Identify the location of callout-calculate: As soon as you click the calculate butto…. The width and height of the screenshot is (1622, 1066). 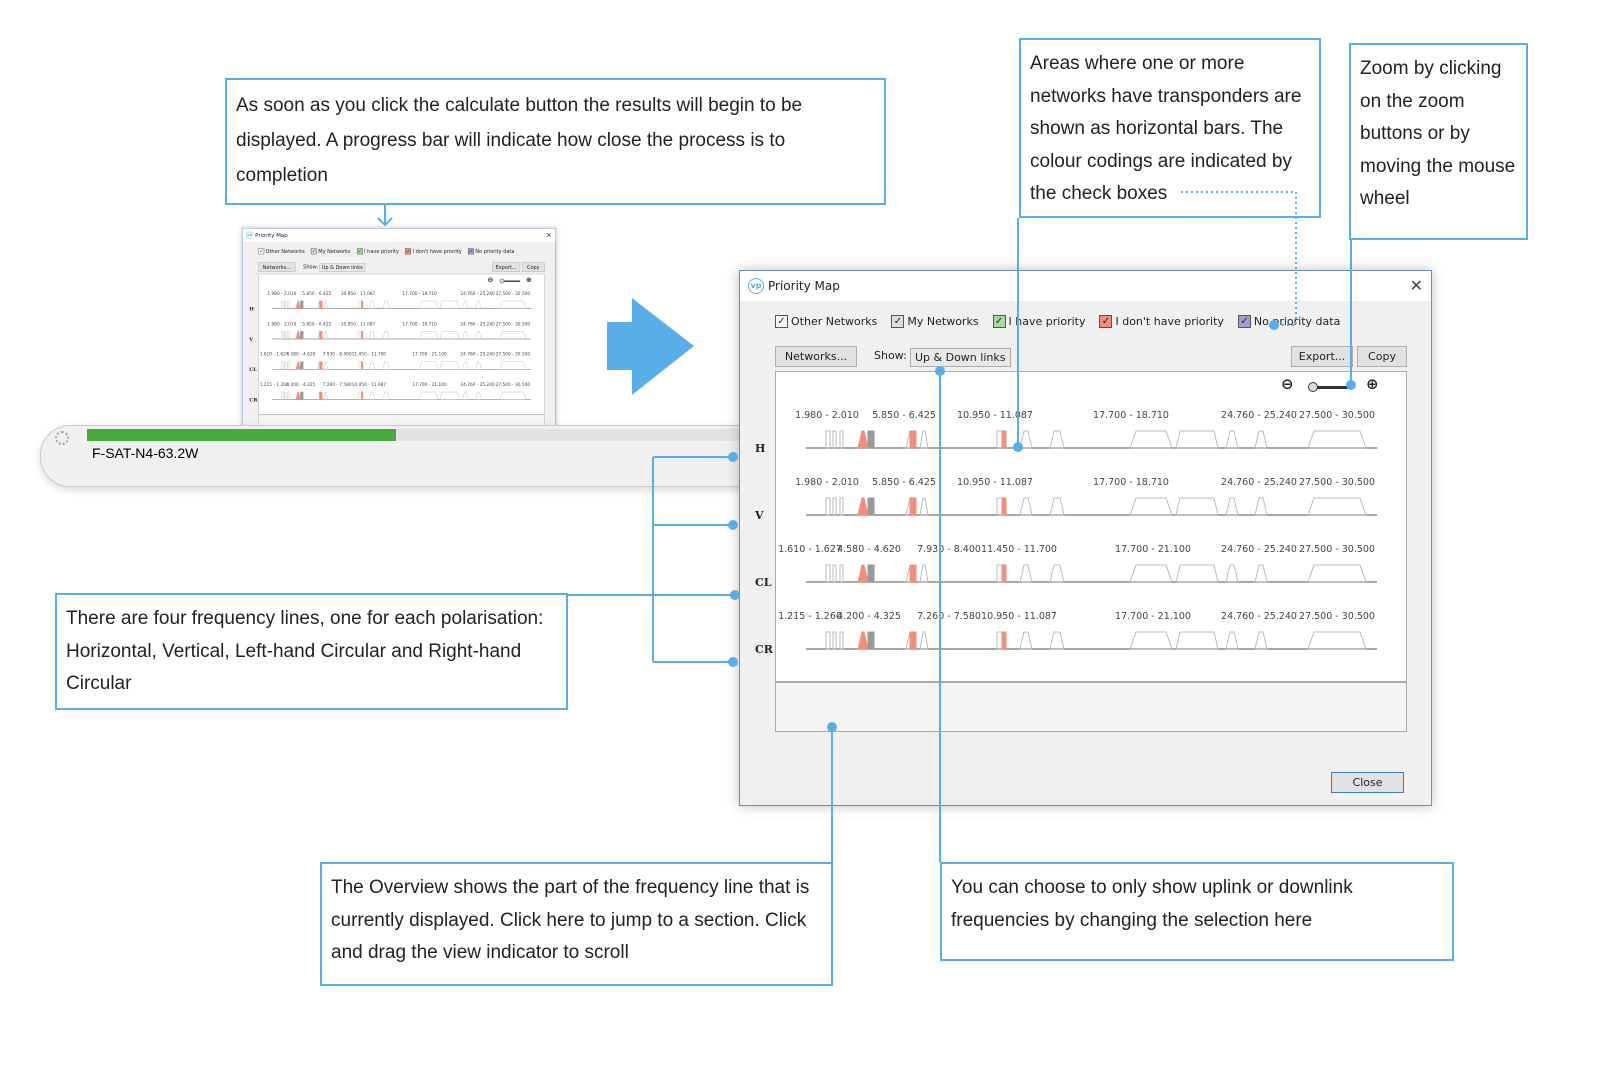
(555, 141).